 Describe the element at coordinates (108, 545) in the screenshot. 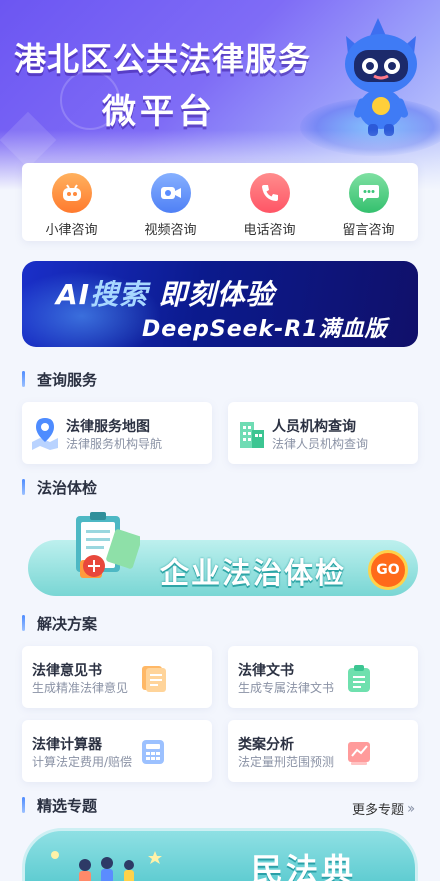

I see `clipboard-scale-icon` at that location.